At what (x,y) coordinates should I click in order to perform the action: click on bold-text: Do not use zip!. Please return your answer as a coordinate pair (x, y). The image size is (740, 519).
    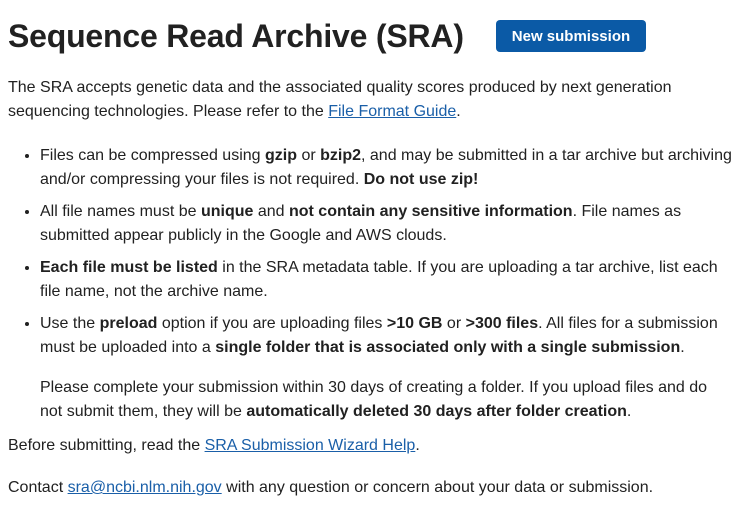
    Looking at the image, I should click on (421, 179).